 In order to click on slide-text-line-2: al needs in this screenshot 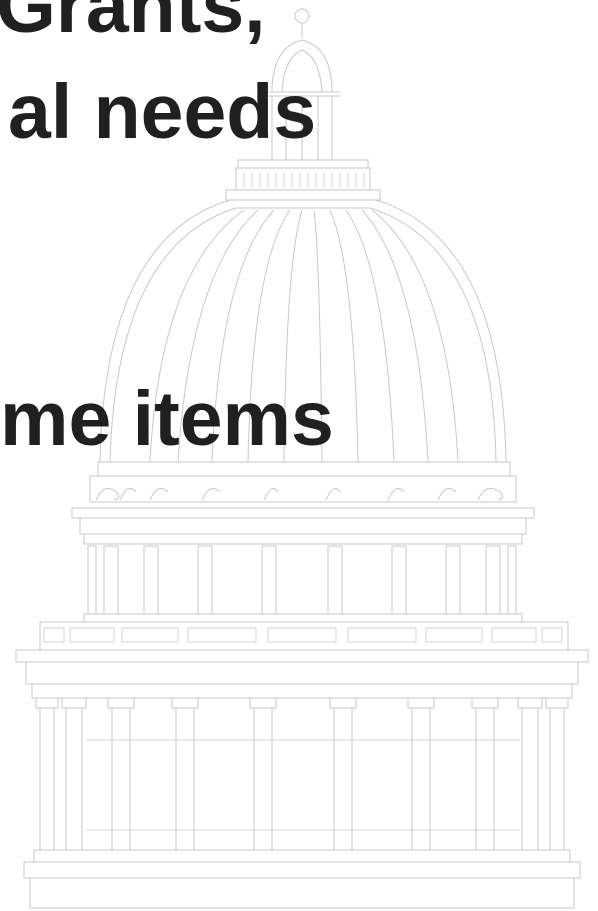, I will do `click(162, 112)`.